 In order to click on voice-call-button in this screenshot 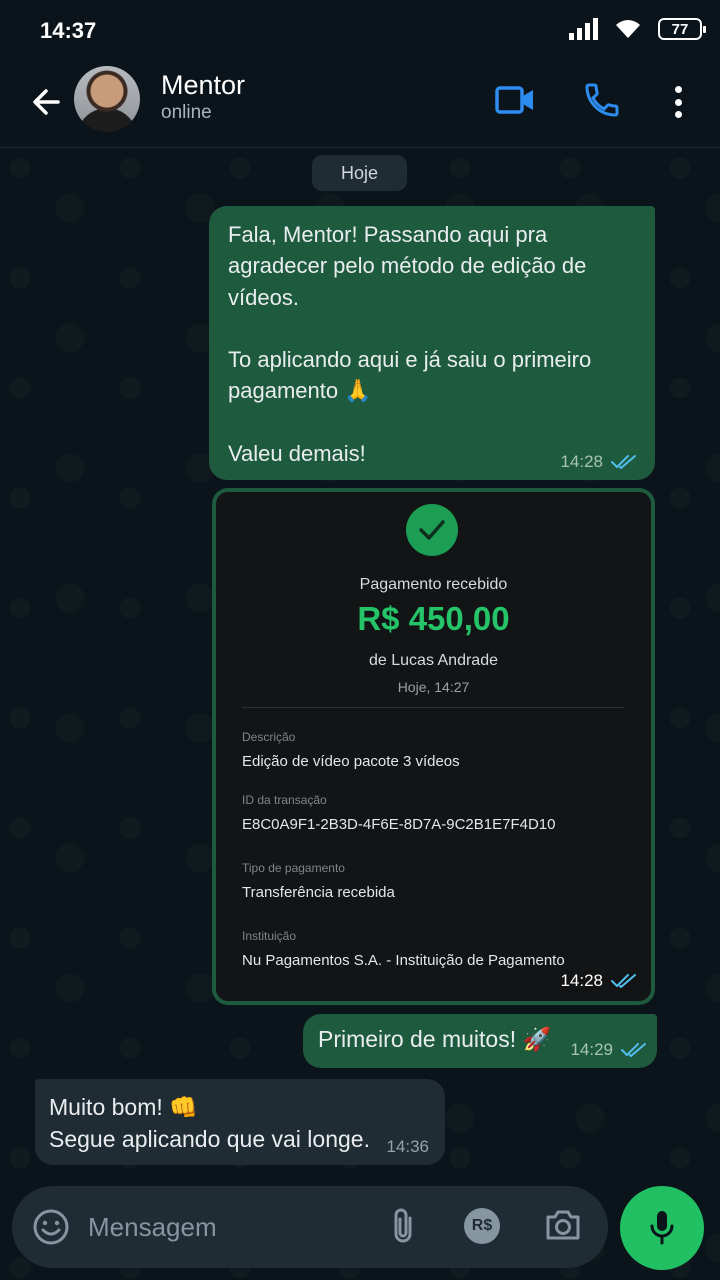, I will do `click(602, 102)`.